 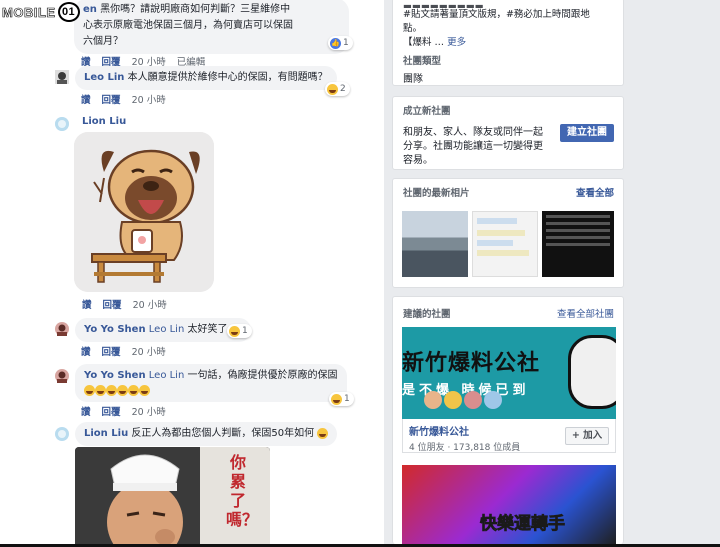 I want to click on comment-bubble: Yo Yo Shen Leo Lin 一句話，偽廠提供優於原廠的保固, so click(x=211, y=383).